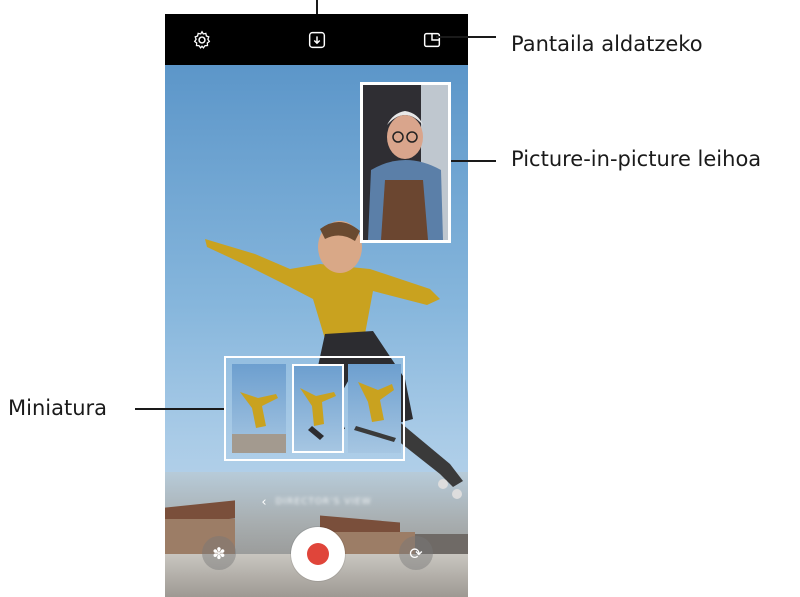  Describe the element at coordinates (323, 502) in the screenshot. I see `mode-label: DIRECTOR'S VIEW` at that location.